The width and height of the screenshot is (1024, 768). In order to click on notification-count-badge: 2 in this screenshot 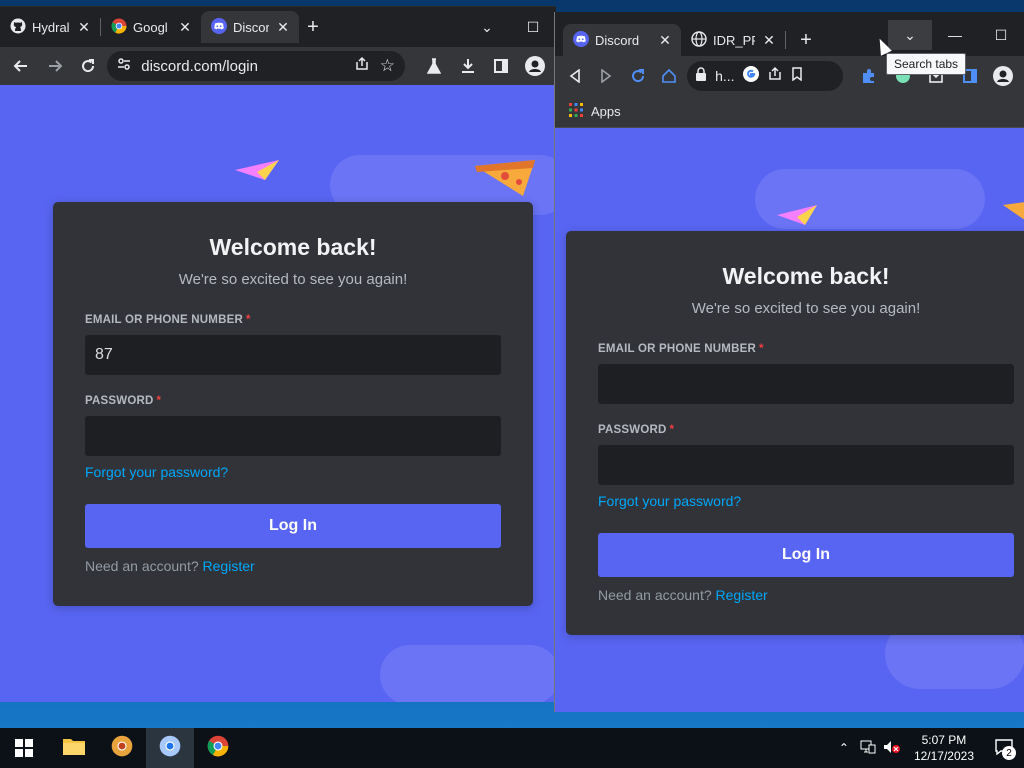, I will do `click(1009, 753)`.